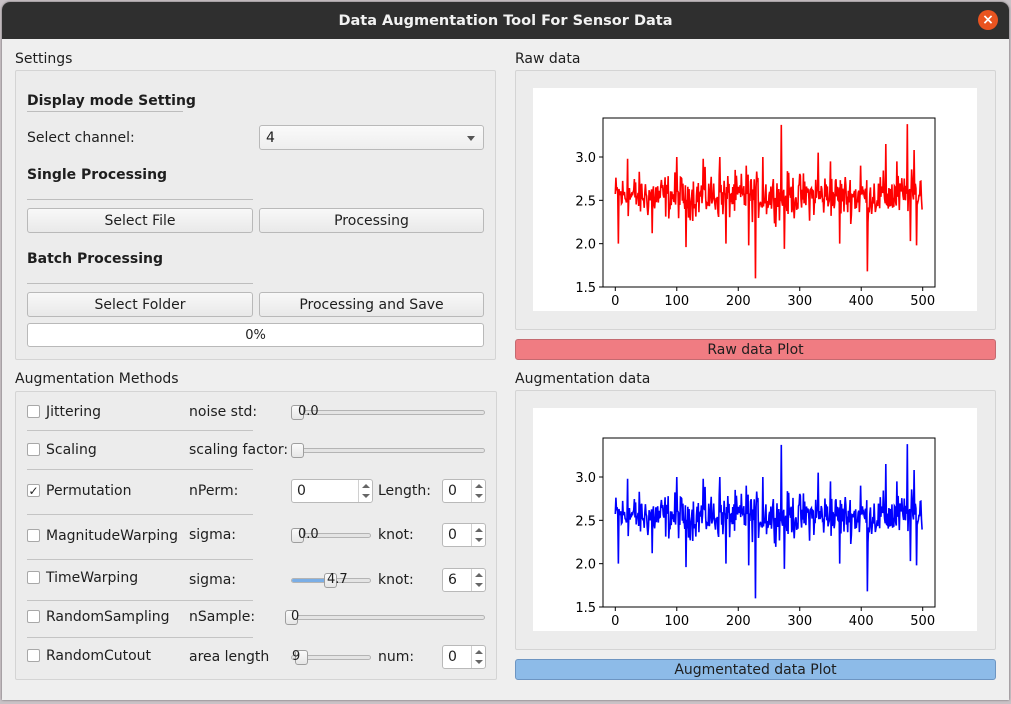  What do you see at coordinates (33, 411) in the screenshot?
I see `jittering-checkbox` at bounding box center [33, 411].